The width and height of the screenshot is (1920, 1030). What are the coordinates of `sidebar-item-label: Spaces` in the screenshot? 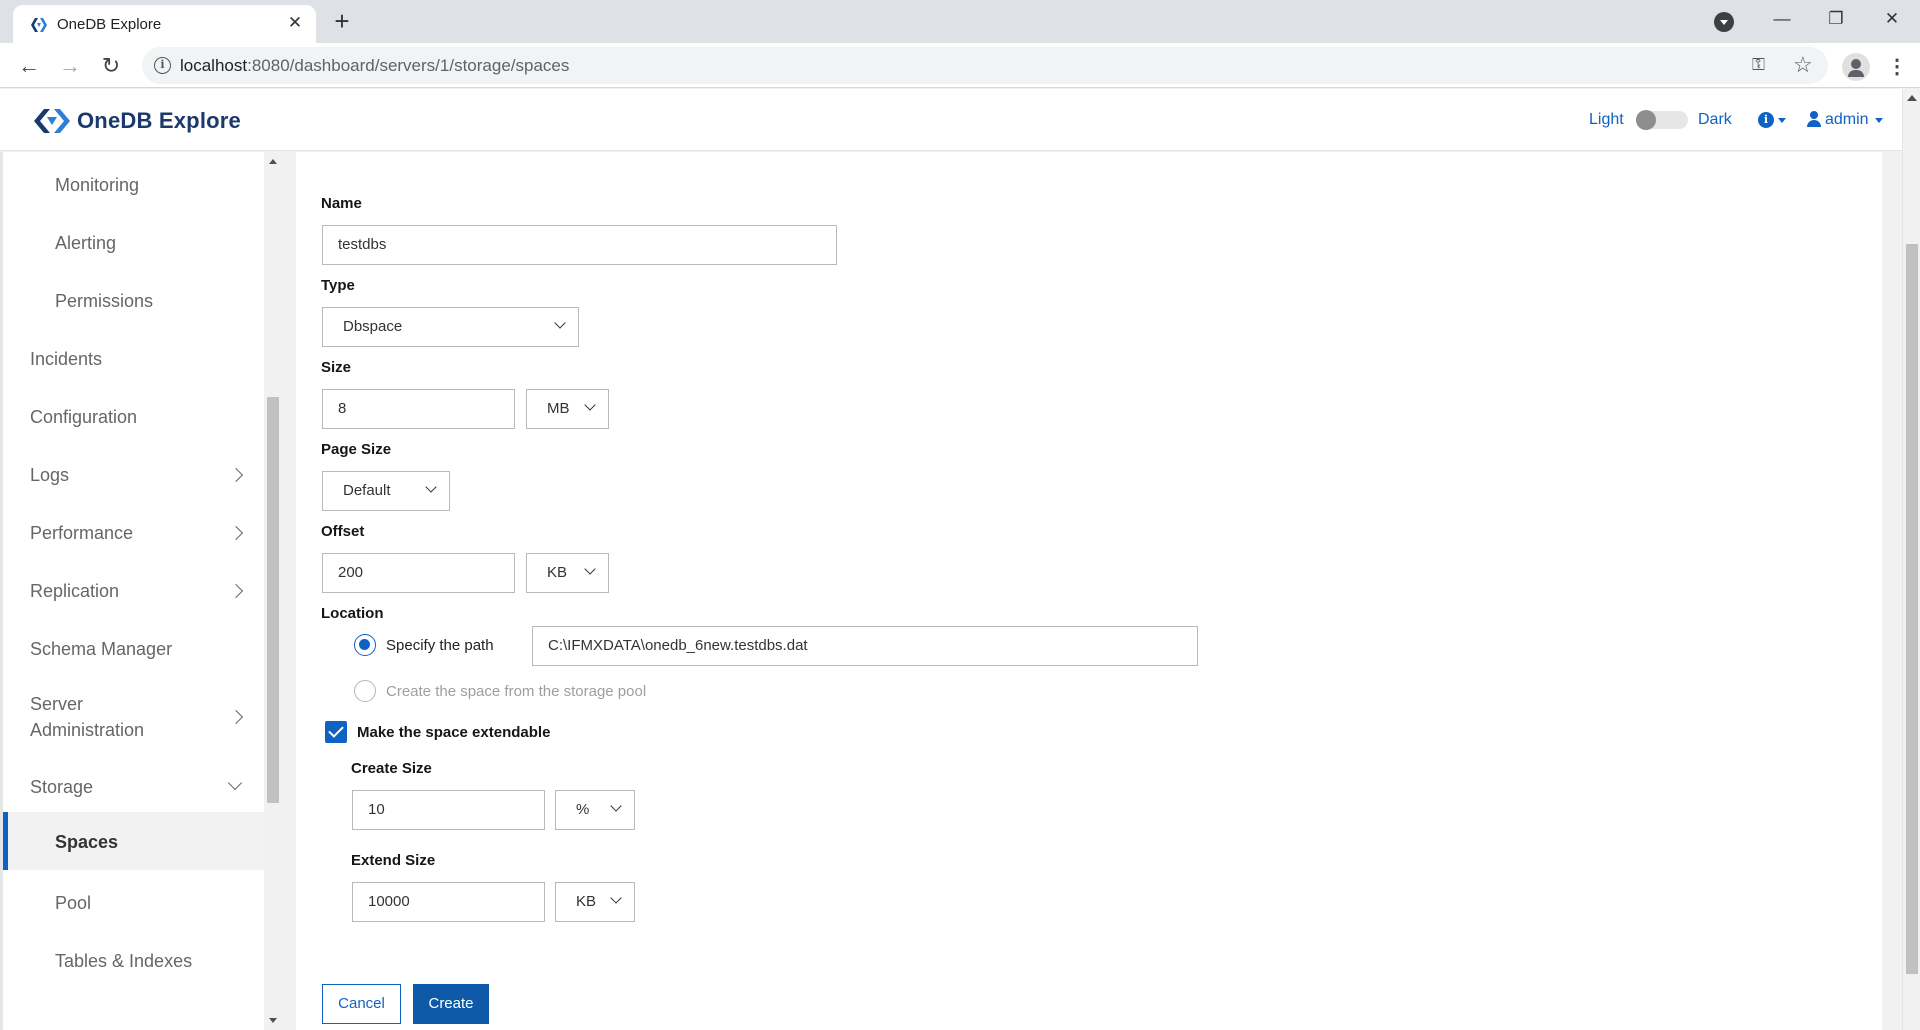 It's located at (87, 842).